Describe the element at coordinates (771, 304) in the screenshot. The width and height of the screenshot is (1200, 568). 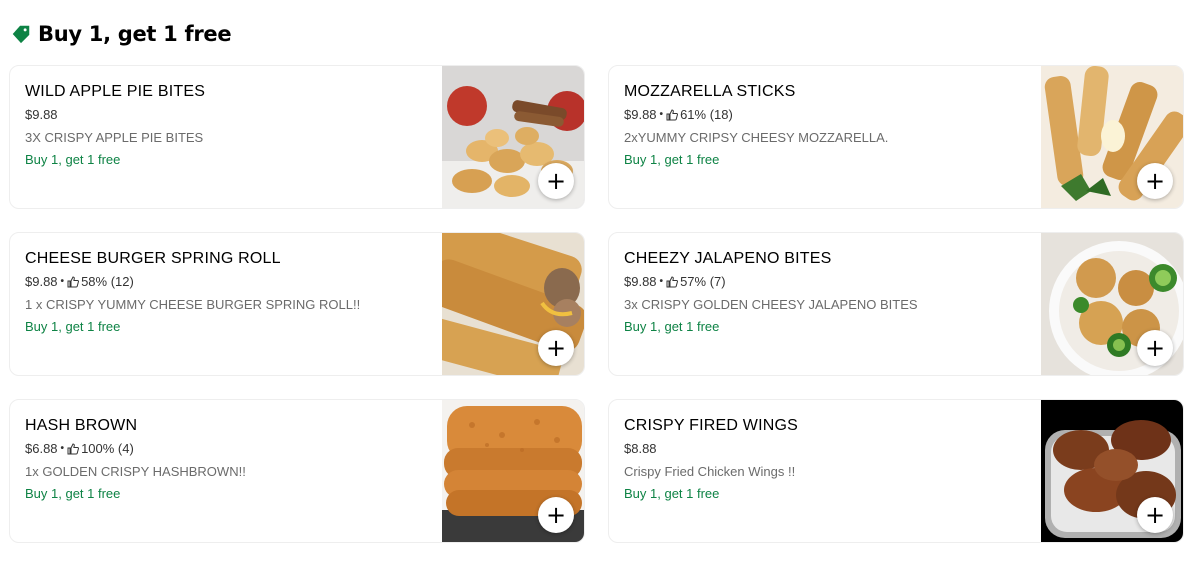
I see `item-description: 3x CRISPY GOLDEN CHEESY JALAPENO BITES` at that location.